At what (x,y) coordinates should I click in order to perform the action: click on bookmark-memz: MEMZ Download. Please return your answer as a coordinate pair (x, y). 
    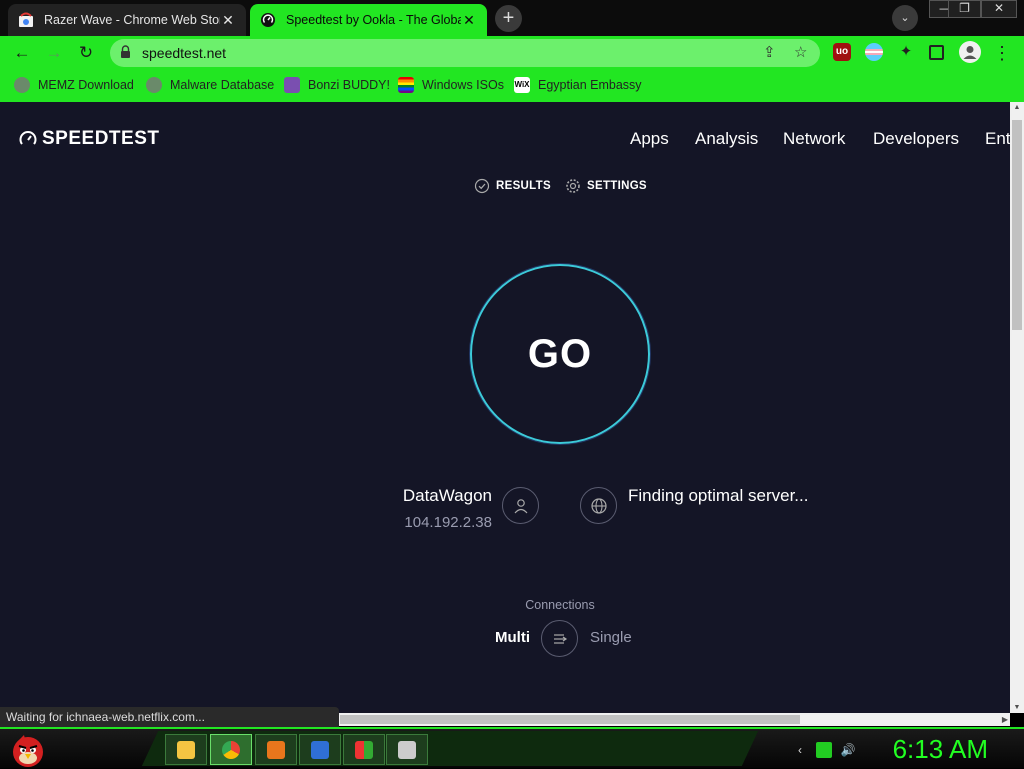
    Looking at the image, I should click on (74, 85).